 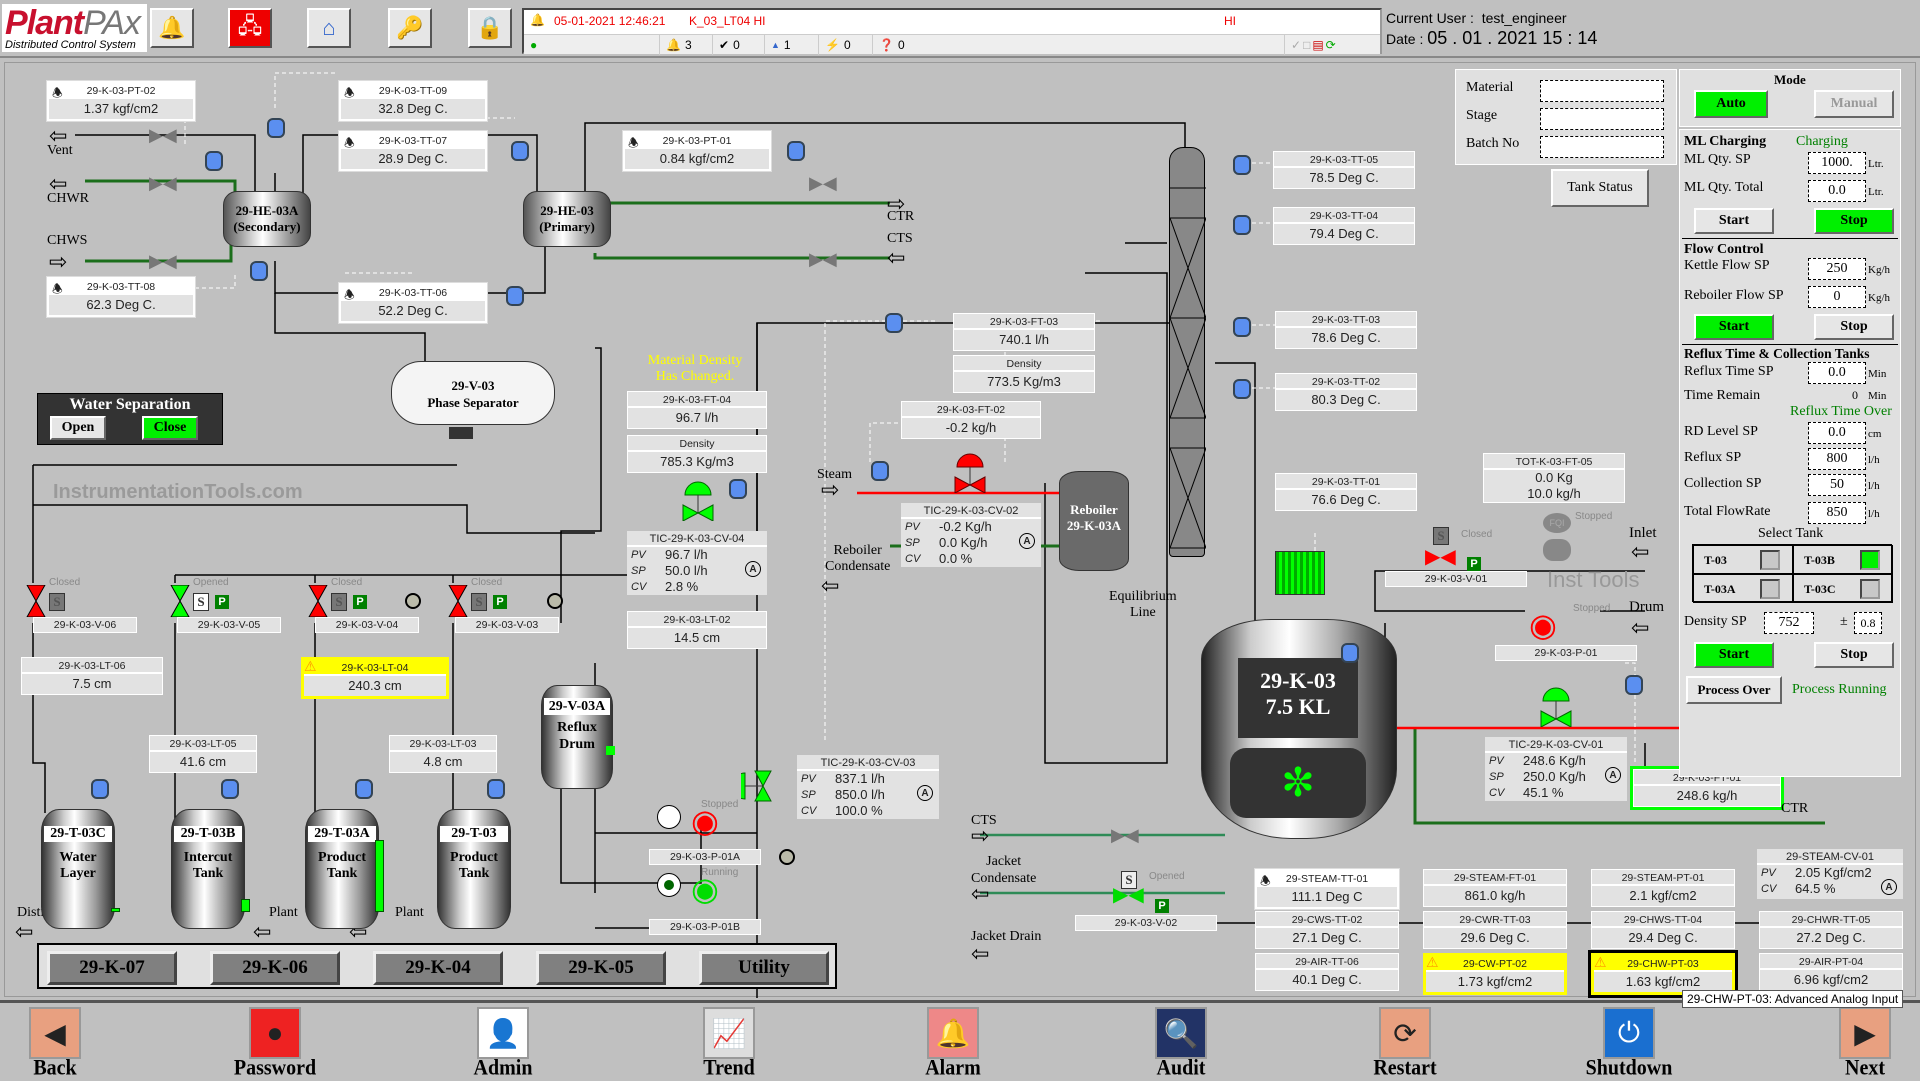 I want to click on hand-valve-cts: ▶◀, so click(x=823, y=259).